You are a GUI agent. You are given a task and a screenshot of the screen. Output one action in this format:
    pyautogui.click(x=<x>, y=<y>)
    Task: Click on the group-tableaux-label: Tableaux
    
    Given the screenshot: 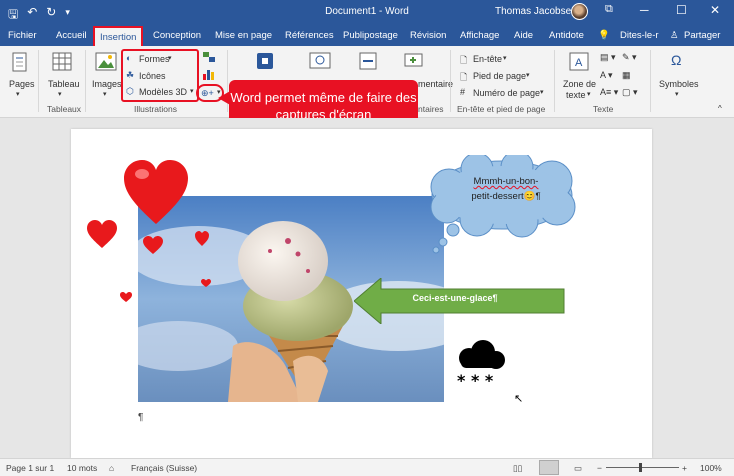 What is the action you would take?
    pyautogui.click(x=64, y=109)
    